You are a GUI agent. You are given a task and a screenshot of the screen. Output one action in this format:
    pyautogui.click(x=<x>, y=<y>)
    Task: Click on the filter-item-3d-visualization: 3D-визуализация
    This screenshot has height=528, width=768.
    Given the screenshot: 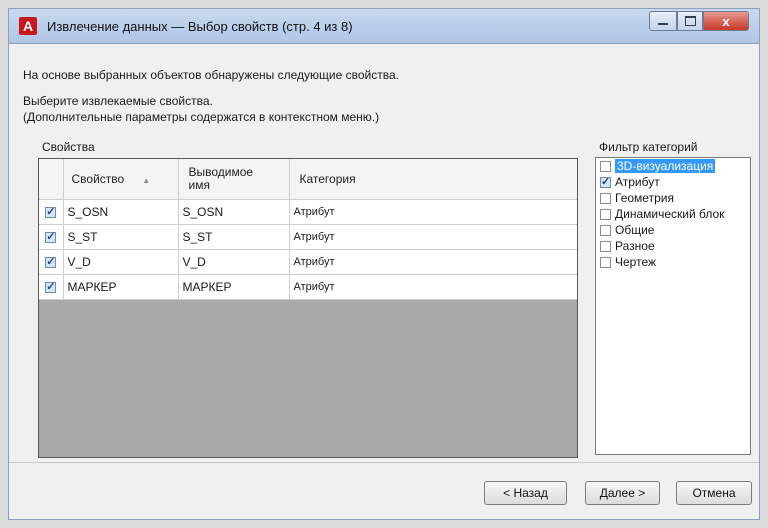 What is the action you would take?
    pyautogui.click(x=673, y=166)
    